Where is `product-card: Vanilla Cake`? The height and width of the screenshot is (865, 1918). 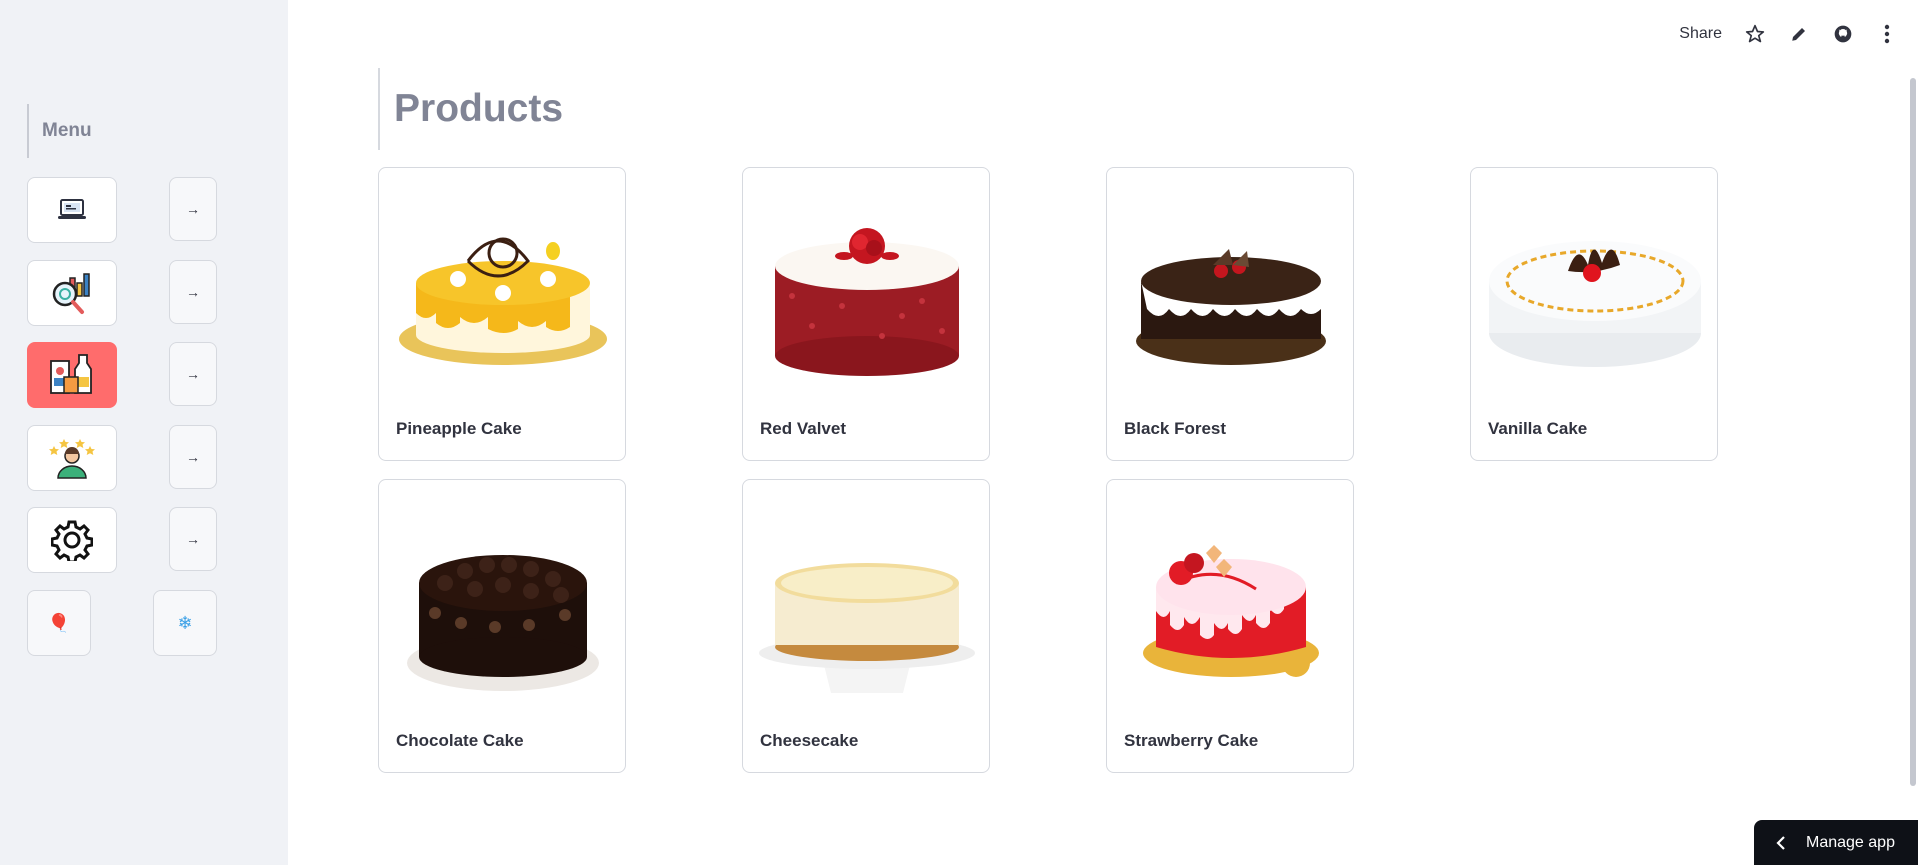 product-card: Vanilla Cake is located at coordinates (1594, 314).